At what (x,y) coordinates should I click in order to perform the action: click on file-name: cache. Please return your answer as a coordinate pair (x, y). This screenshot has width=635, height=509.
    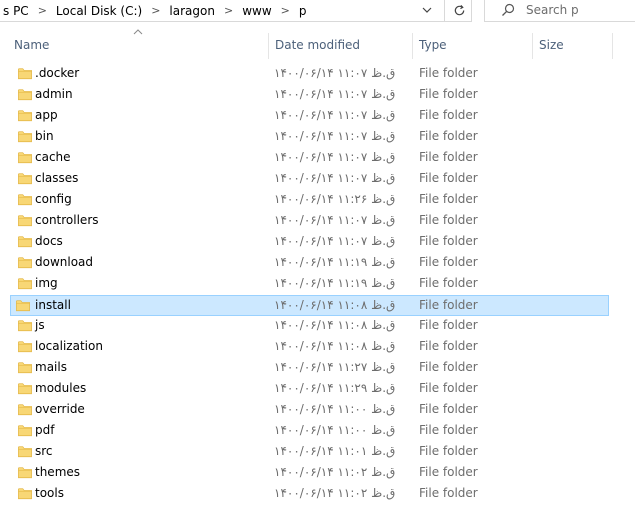
    Looking at the image, I should click on (53, 157).